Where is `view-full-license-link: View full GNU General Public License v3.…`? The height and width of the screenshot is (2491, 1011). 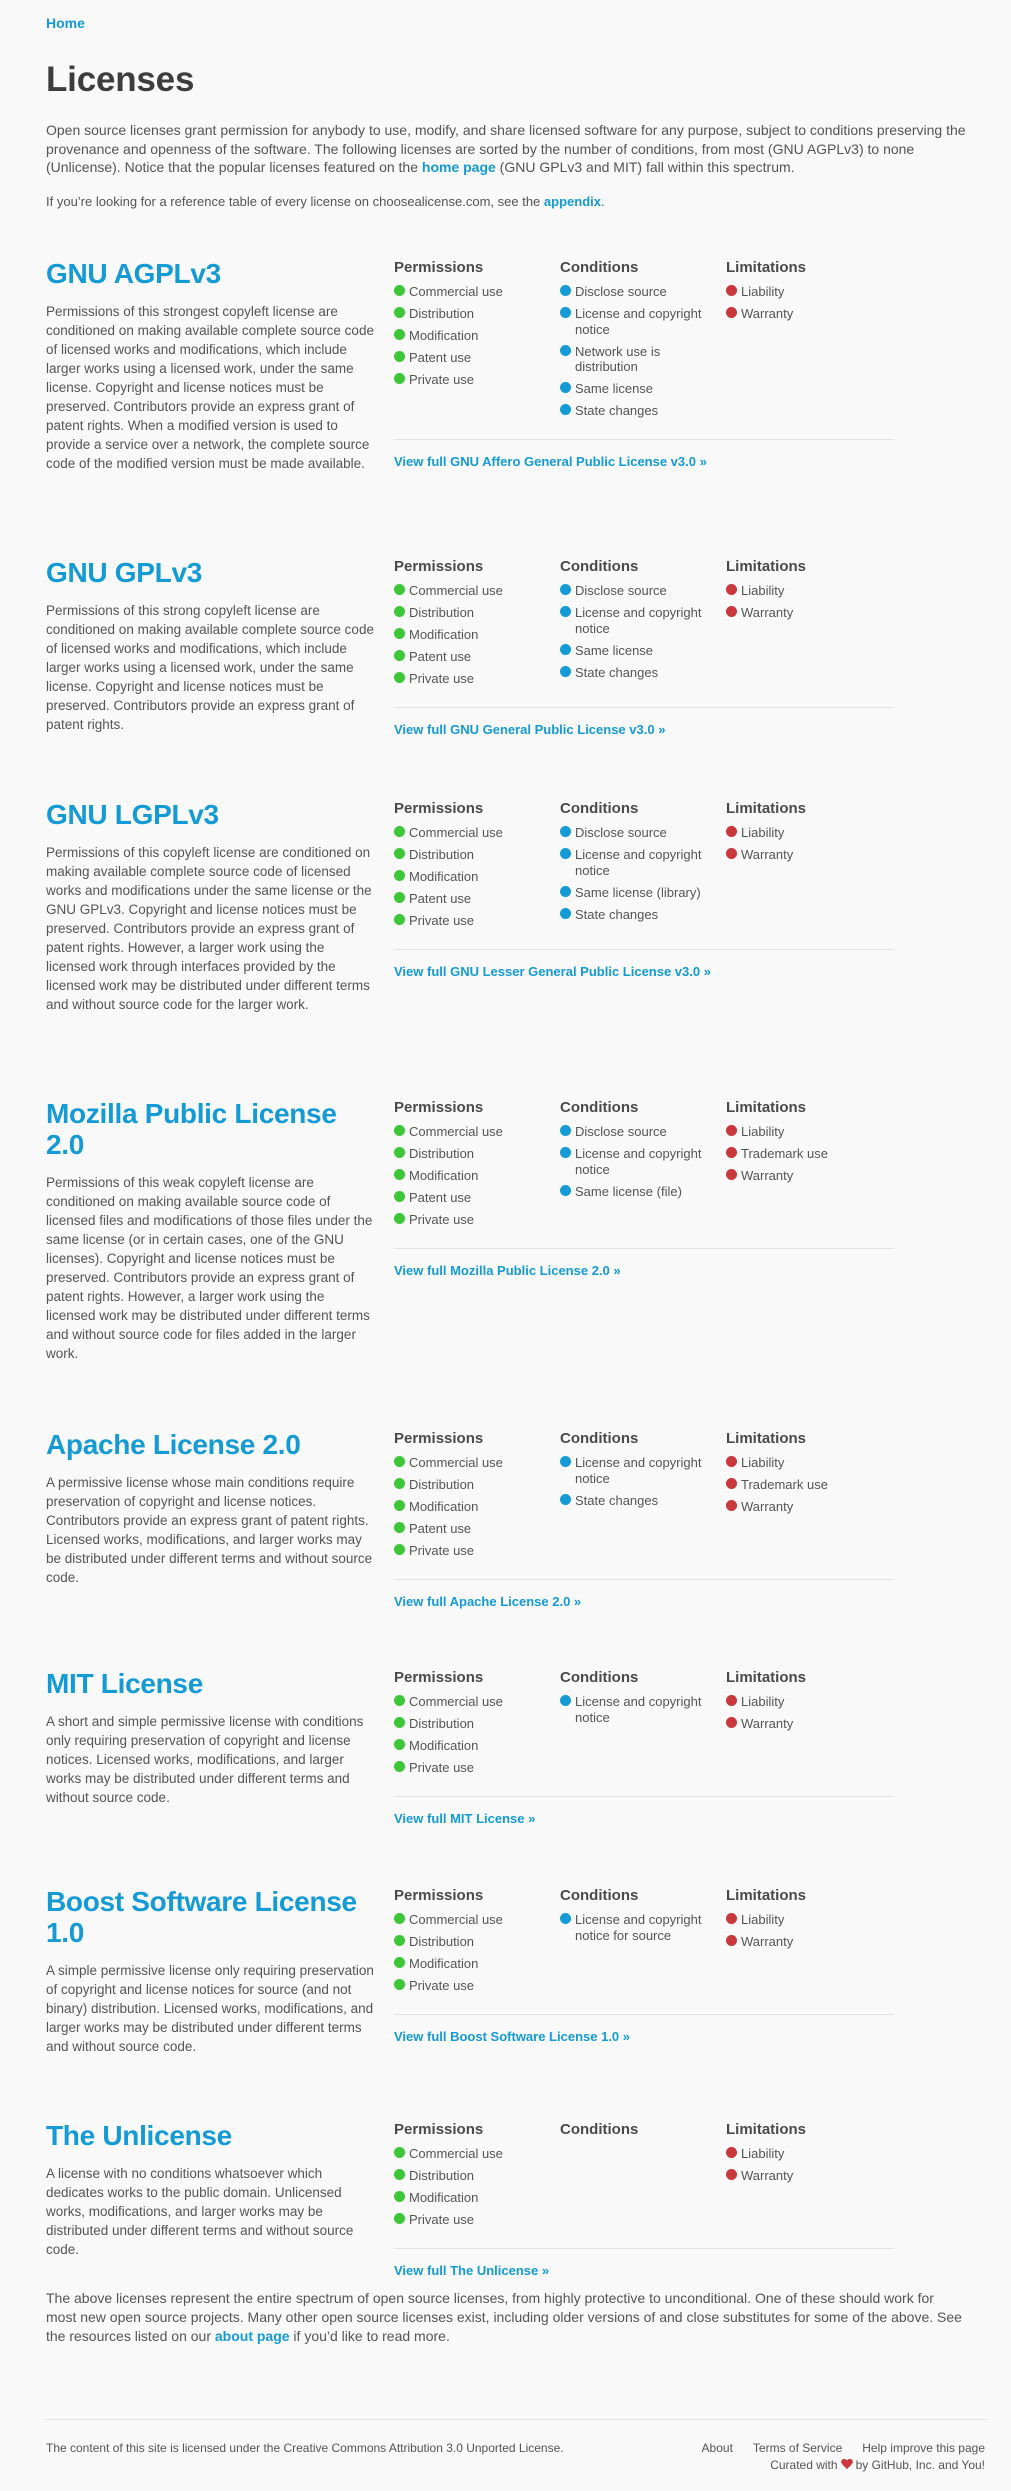 view-full-license-link: View full GNU General Public License v3.… is located at coordinates (644, 730).